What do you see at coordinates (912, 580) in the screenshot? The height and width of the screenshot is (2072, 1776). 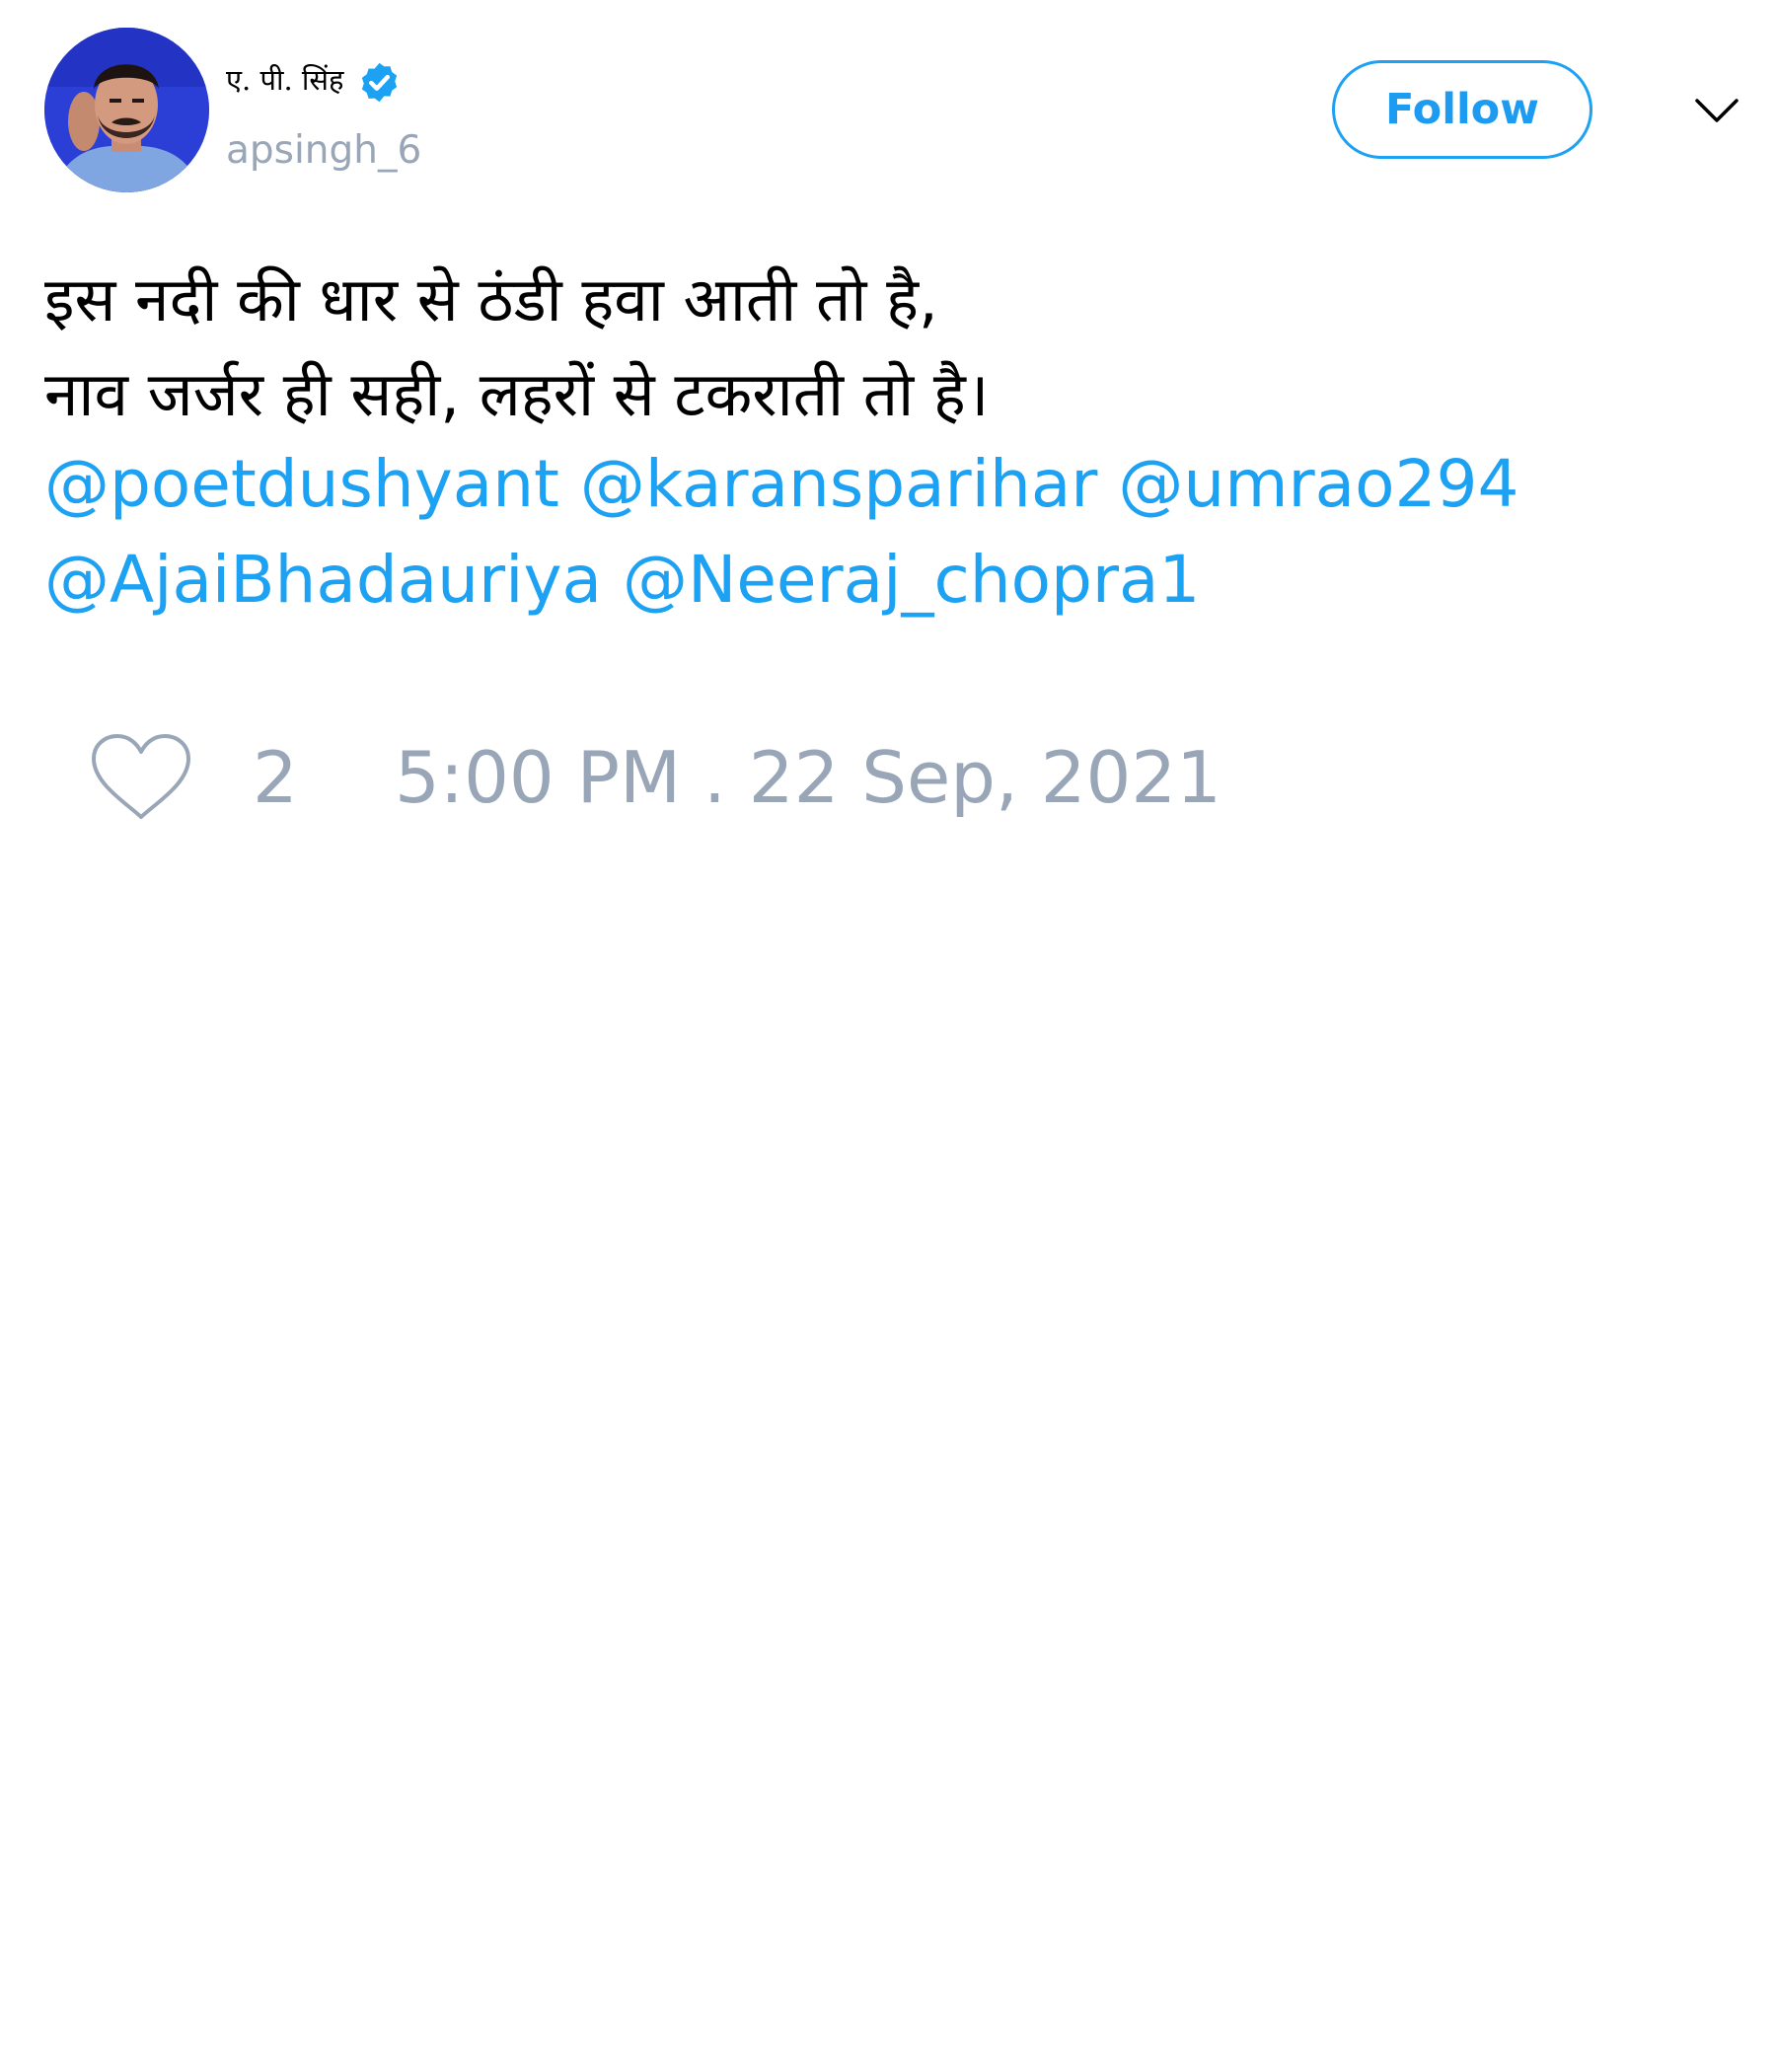 I see `mention-link-neeraj-chopra1: @Neeraj_chopra1` at bounding box center [912, 580].